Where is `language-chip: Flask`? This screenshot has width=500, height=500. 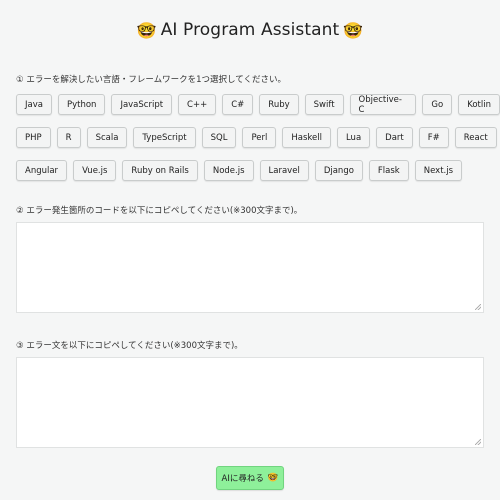 language-chip: Flask is located at coordinates (388, 170).